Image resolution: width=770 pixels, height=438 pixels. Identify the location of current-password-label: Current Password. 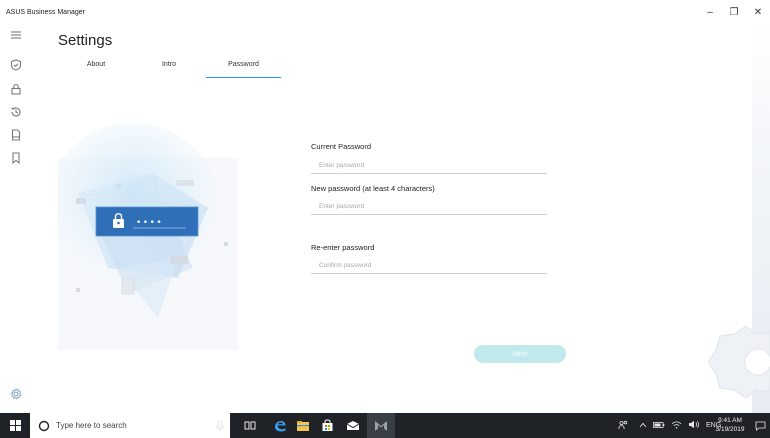
(341, 146).